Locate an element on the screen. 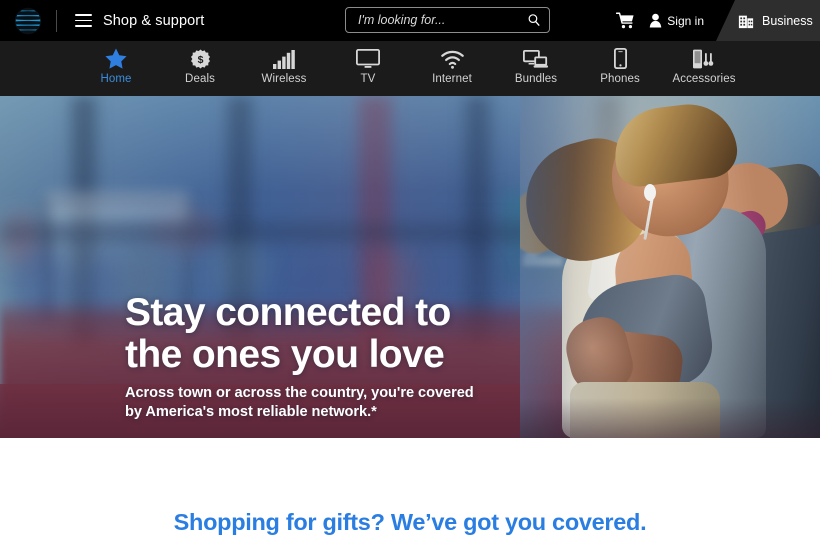 This screenshot has width=820, height=548. nav-label-bundles: Bundles is located at coordinates (536, 79).